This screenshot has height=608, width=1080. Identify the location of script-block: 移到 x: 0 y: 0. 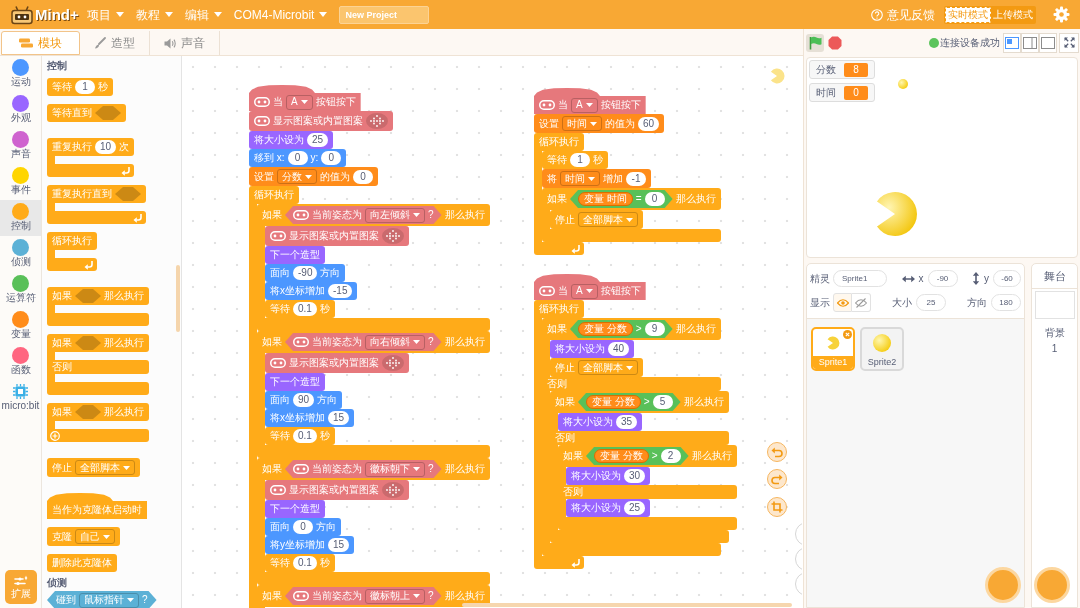
(298, 158).